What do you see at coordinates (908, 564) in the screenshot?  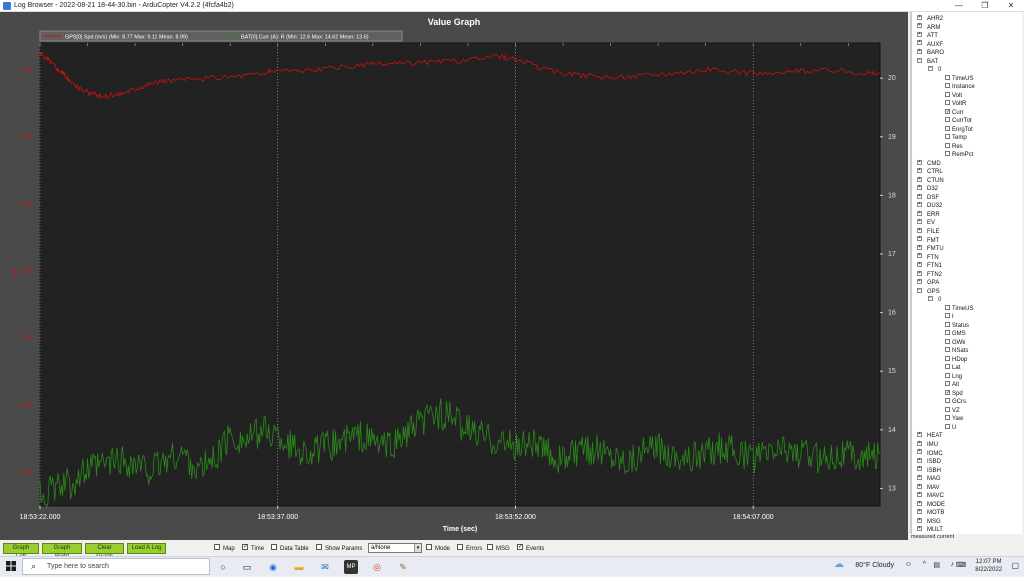 I see `people-icon: ☺` at bounding box center [908, 564].